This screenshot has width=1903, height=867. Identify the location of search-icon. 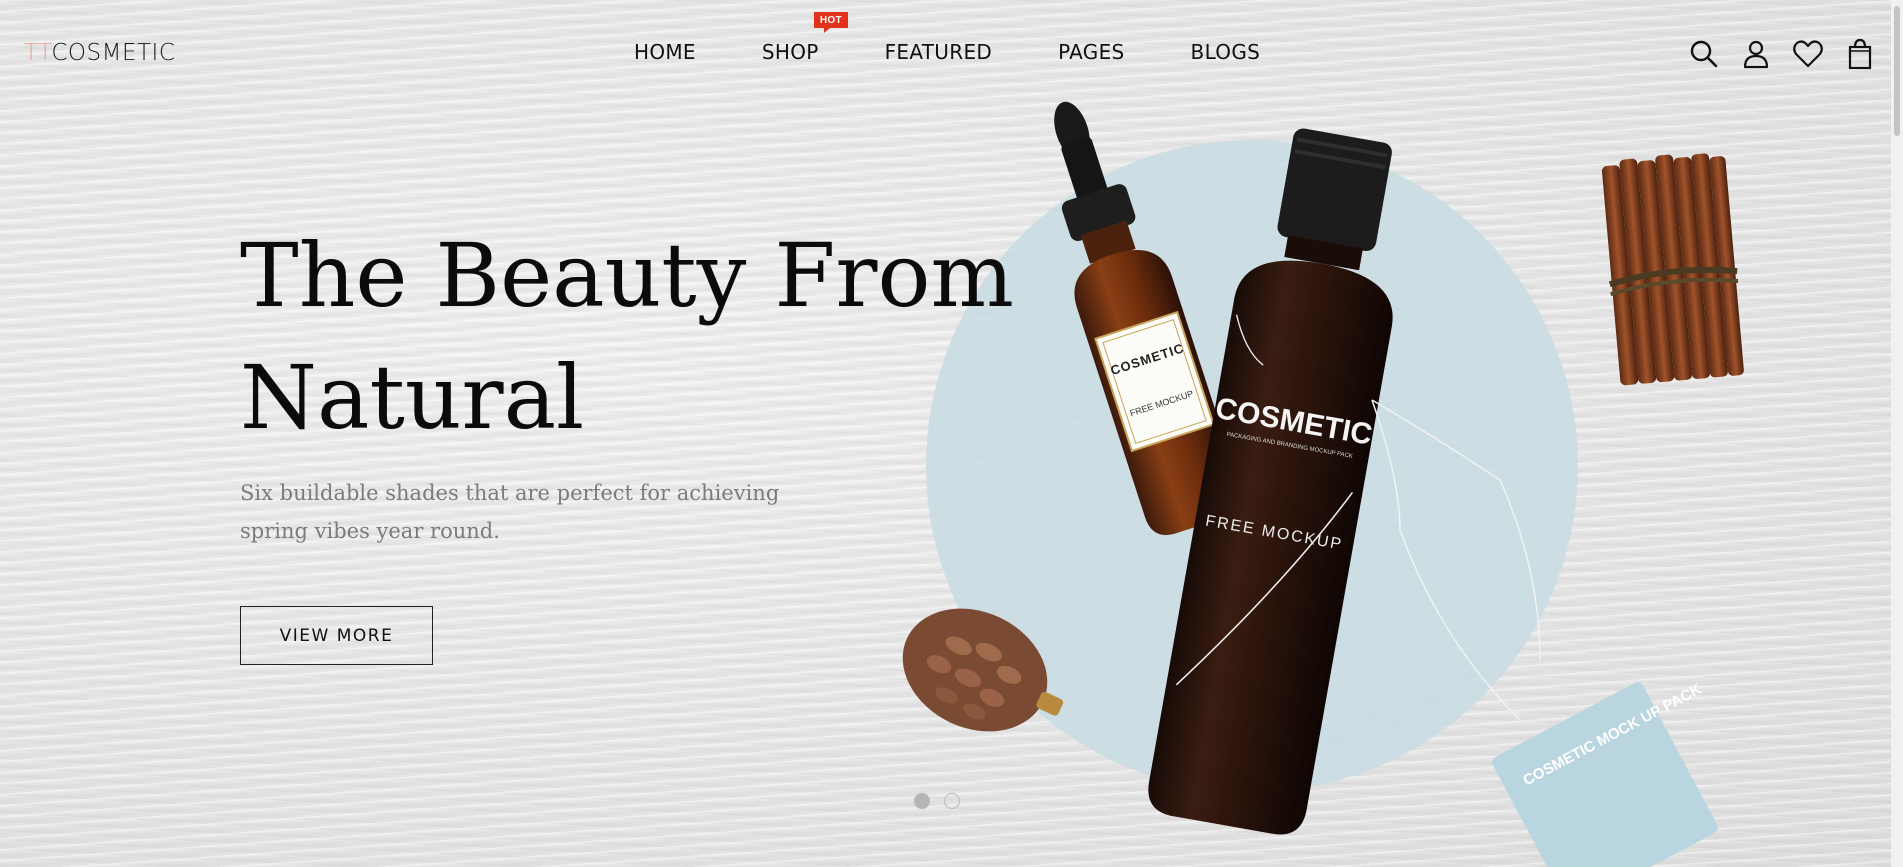
(1704, 54).